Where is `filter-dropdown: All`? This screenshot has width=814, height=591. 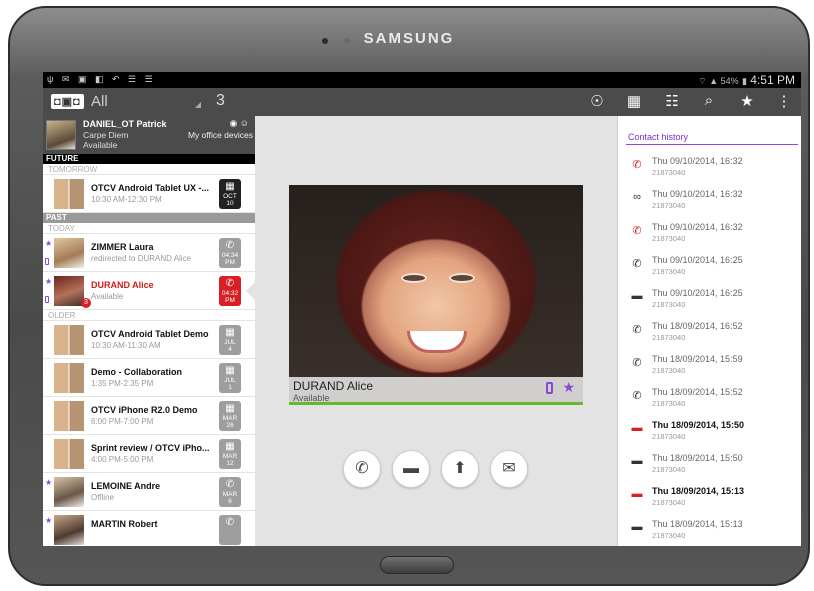 filter-dropdown: All is located at coordinates (99, 101).